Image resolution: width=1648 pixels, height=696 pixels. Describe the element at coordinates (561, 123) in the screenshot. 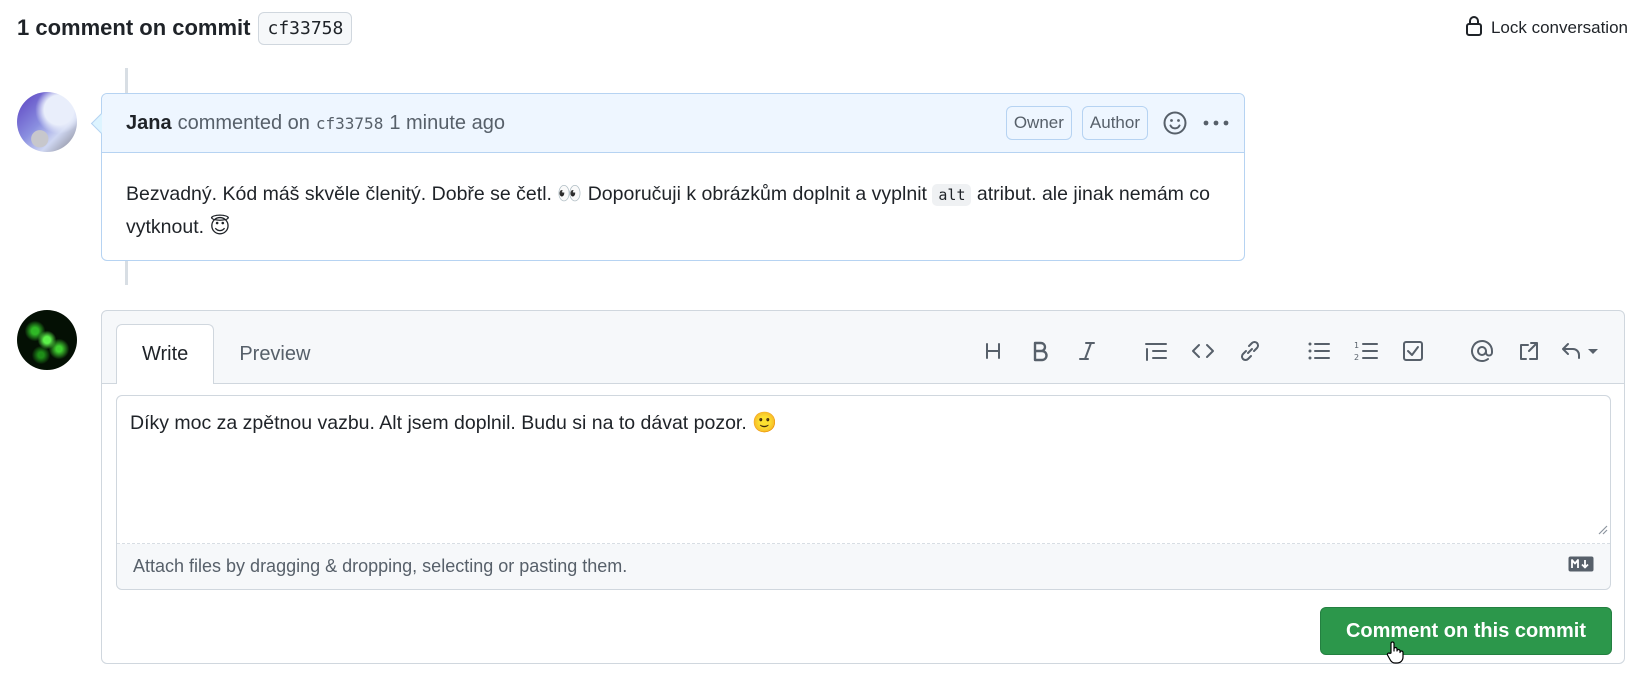

I see `comment-meta: Jana commented on cf33758 1 minute ago` at that location.